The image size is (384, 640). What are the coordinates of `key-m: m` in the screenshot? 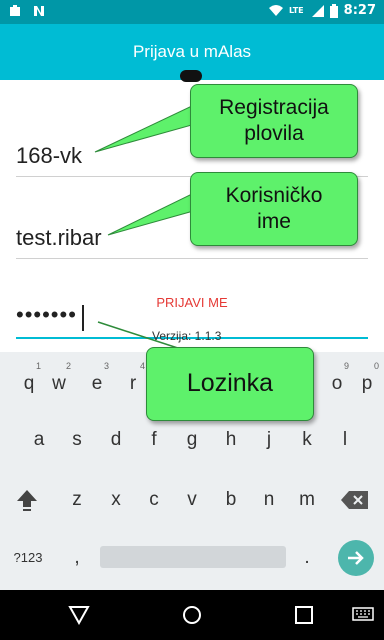 It's located at (307, 500).